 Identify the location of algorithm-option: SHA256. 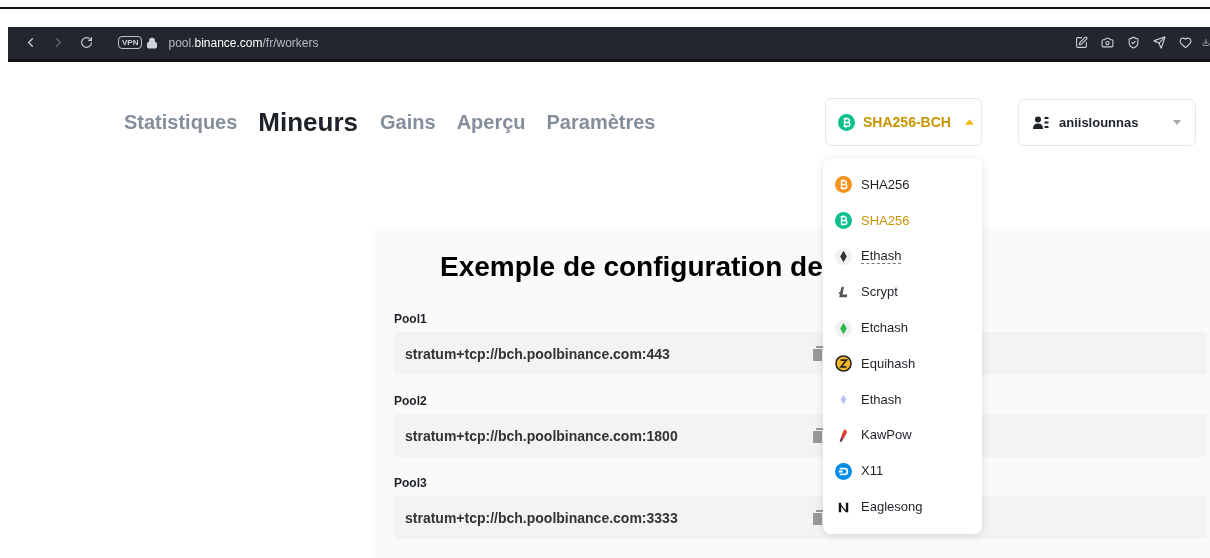
(902, 185).